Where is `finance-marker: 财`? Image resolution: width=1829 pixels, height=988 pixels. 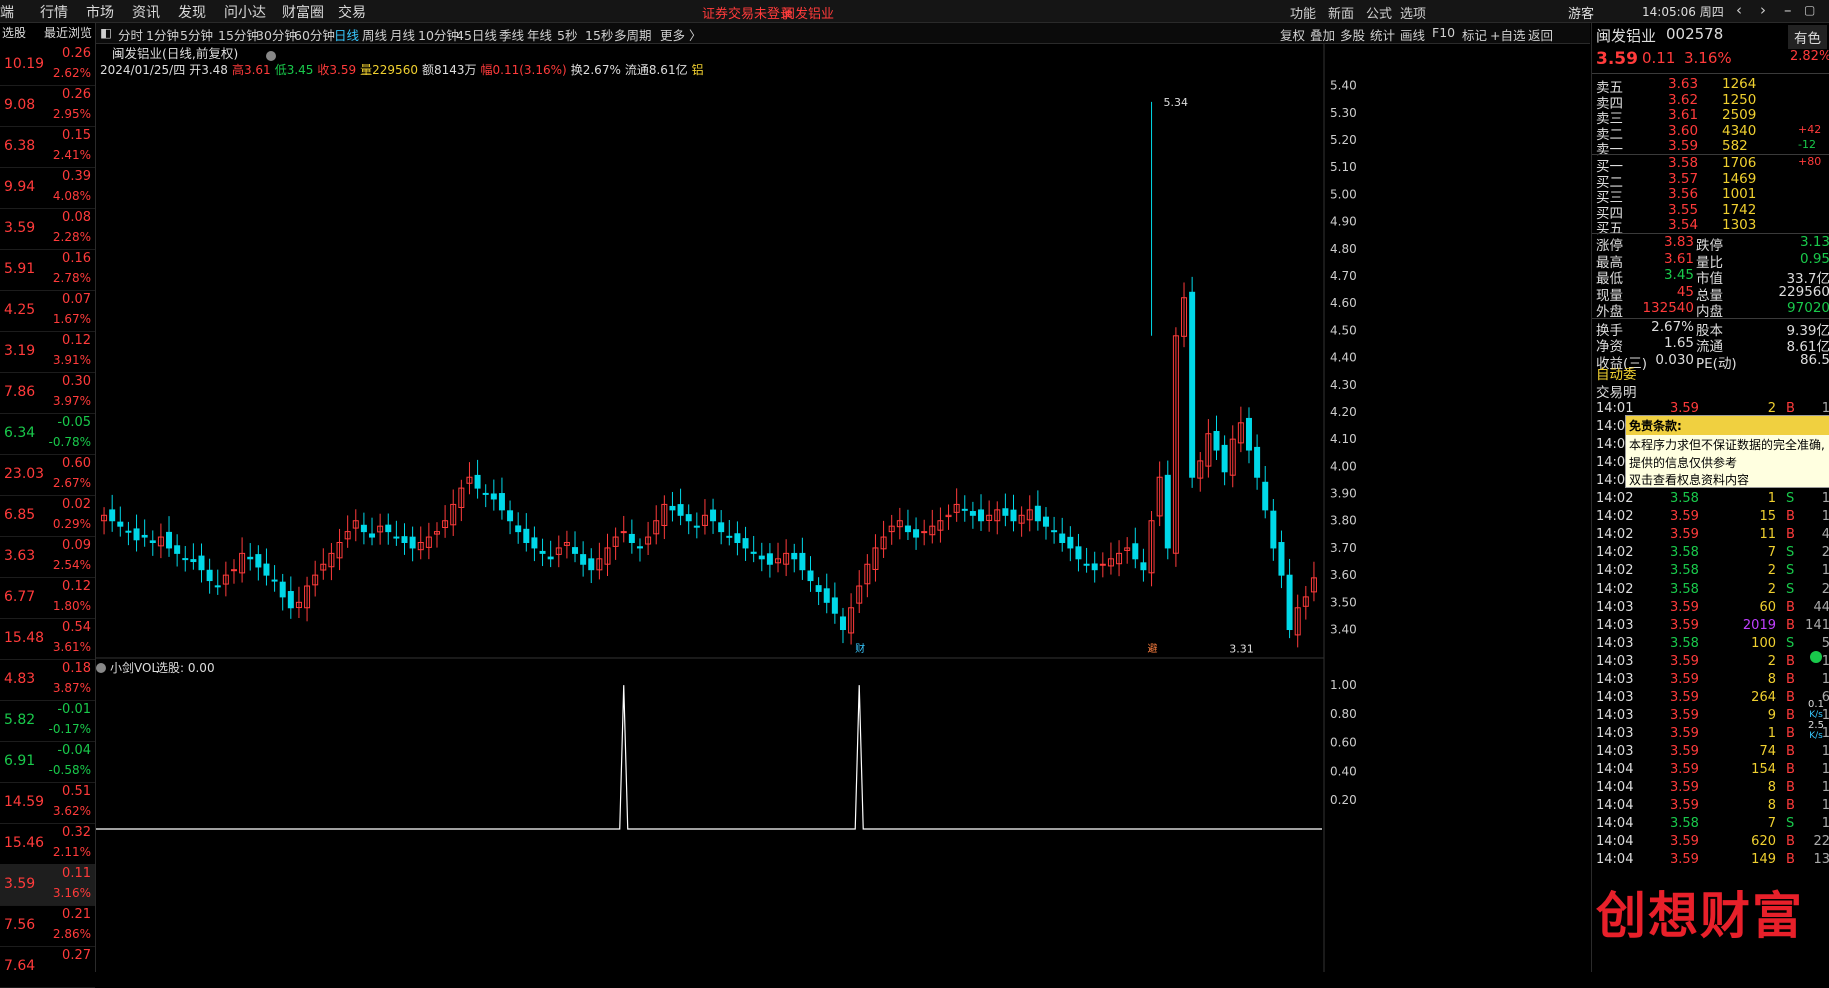 finance-marker: 财 is located at coordinates (860, 648).